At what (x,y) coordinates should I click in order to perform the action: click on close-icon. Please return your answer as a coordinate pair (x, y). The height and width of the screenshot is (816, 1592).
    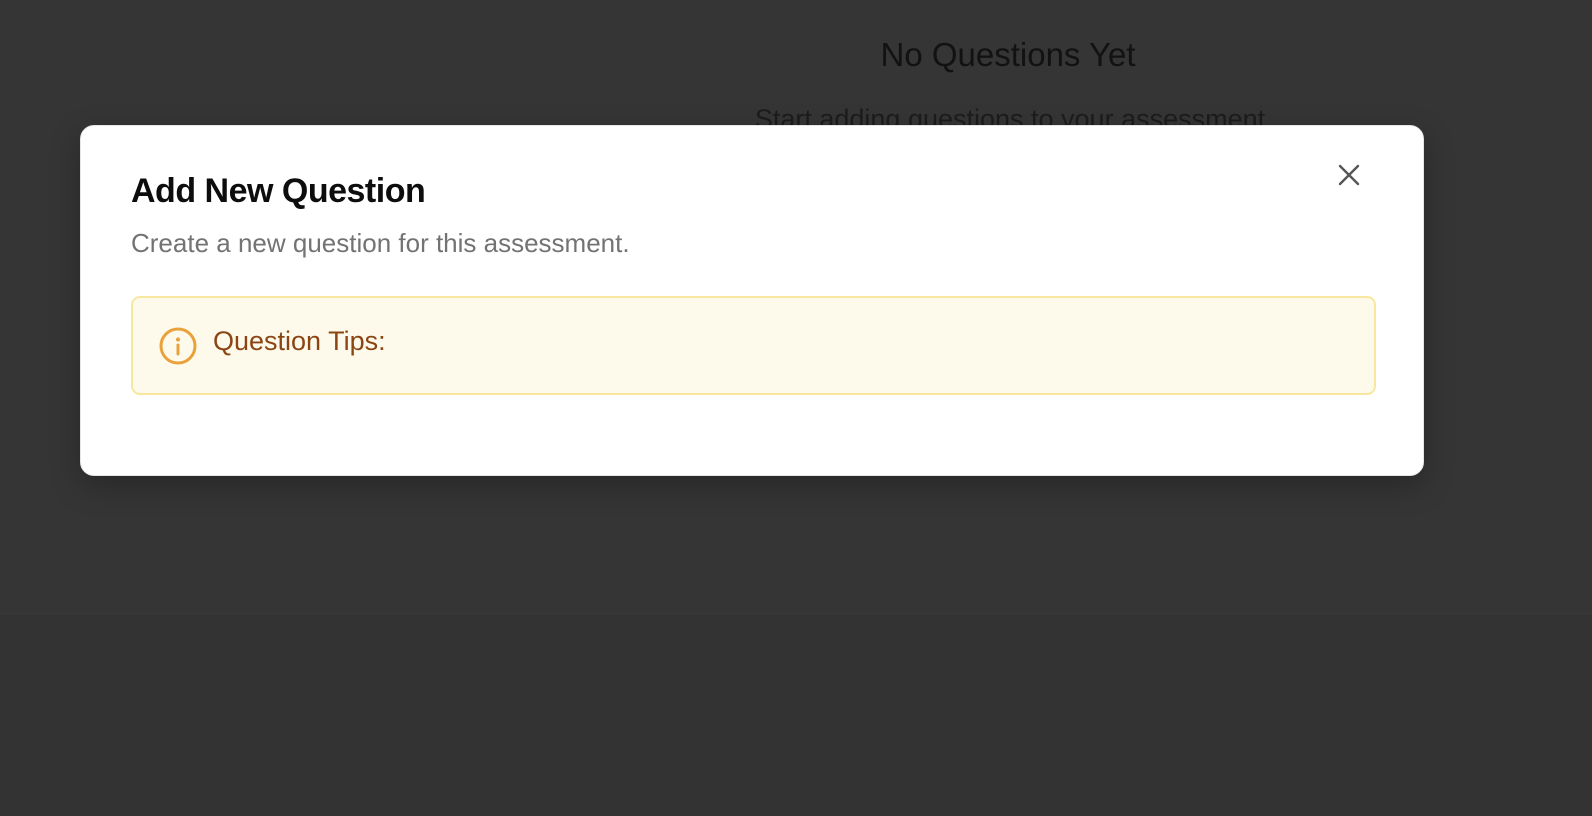
    Looking at the image, I should click on (1349, 175).